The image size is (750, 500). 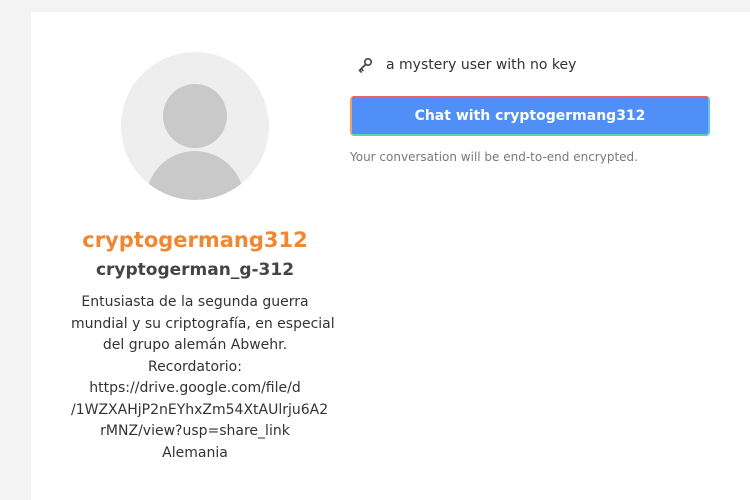 I want to click on bio-link-line: /1WZXAHjP2nEYhxZm54XtAUlrju6A2, so click(x=199, y=411).